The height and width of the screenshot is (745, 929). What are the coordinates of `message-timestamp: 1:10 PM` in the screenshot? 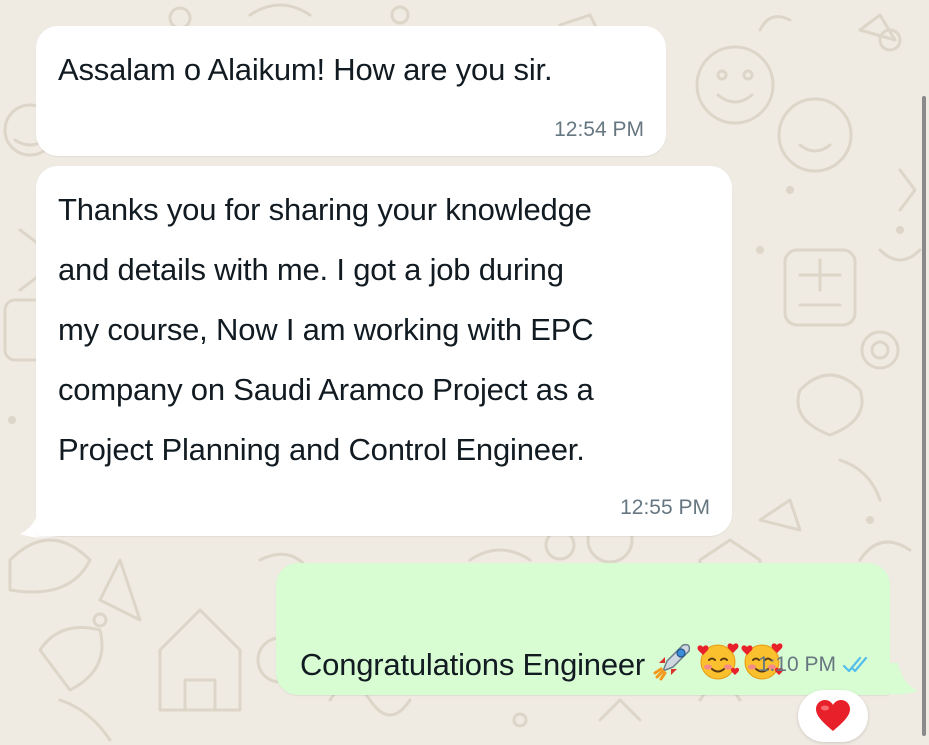 It's located at (796, 664).